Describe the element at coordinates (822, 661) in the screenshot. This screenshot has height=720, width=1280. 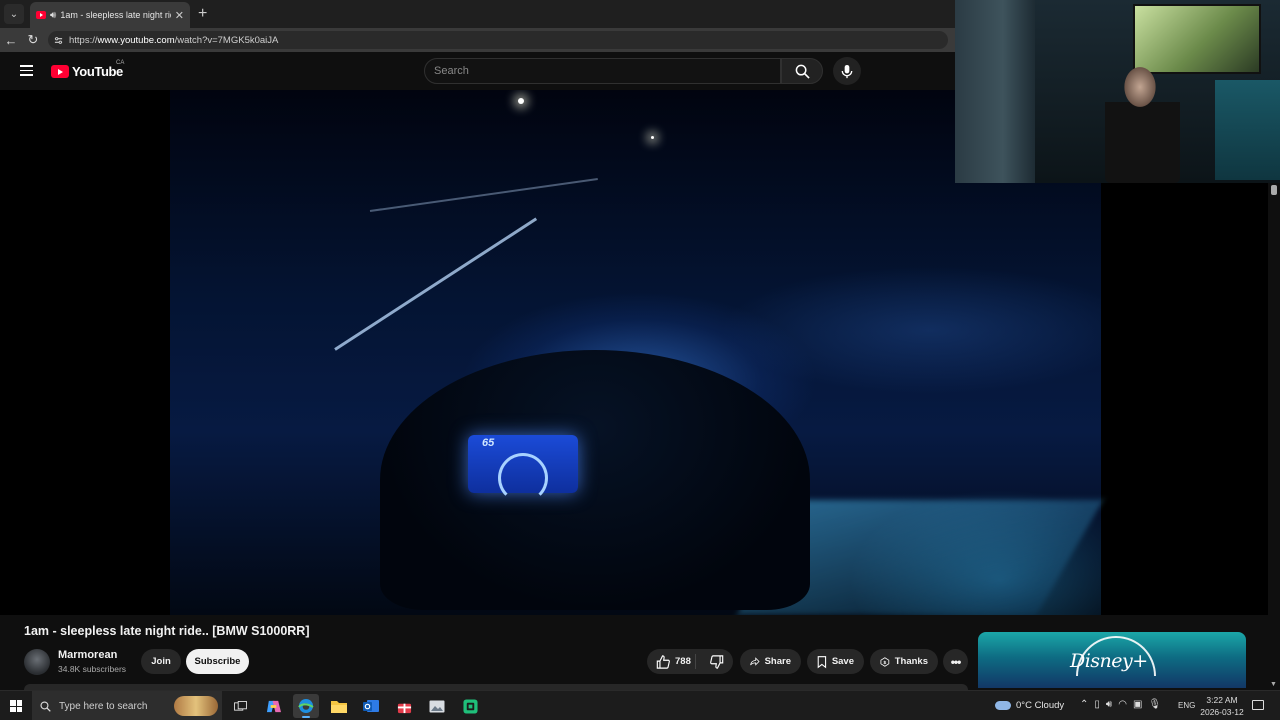
I see `bookmark-icon` at that location.